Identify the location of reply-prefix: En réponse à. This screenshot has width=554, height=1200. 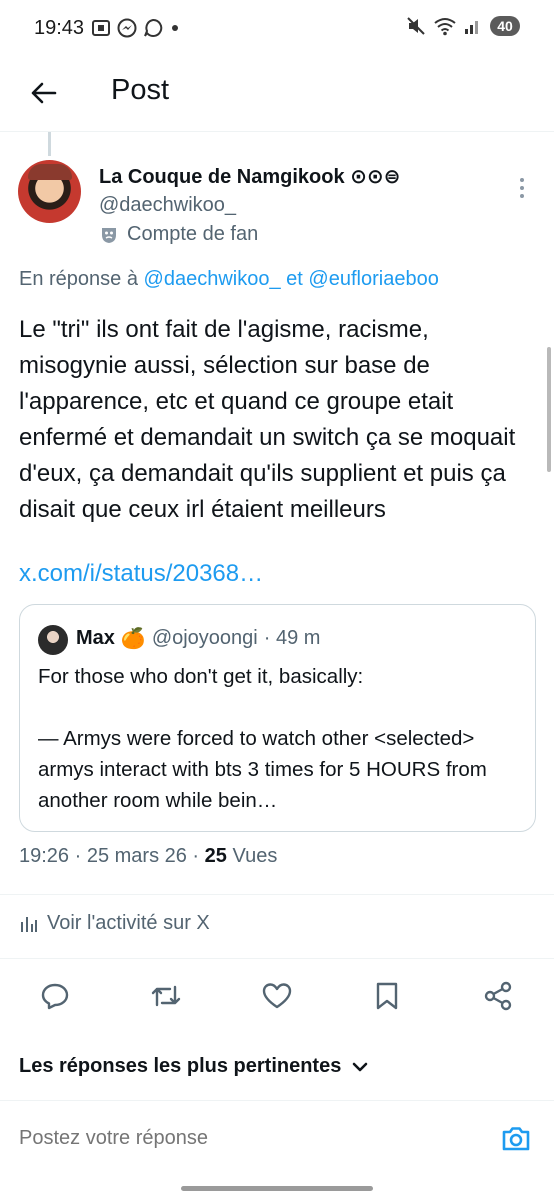
(78, 279).